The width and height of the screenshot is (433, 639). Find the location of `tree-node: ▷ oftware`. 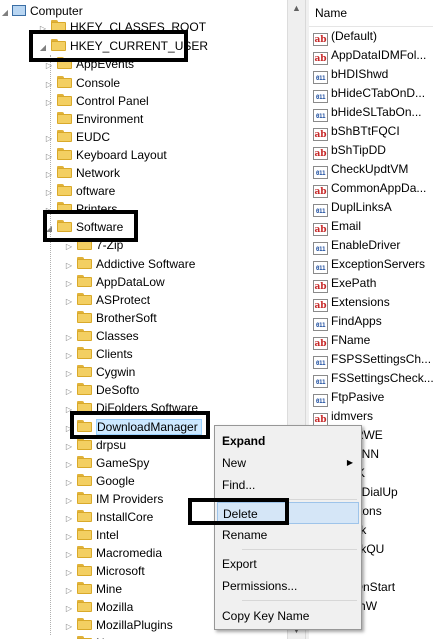

tree-node: ▷ oftware is located at coordinates (79, 191).